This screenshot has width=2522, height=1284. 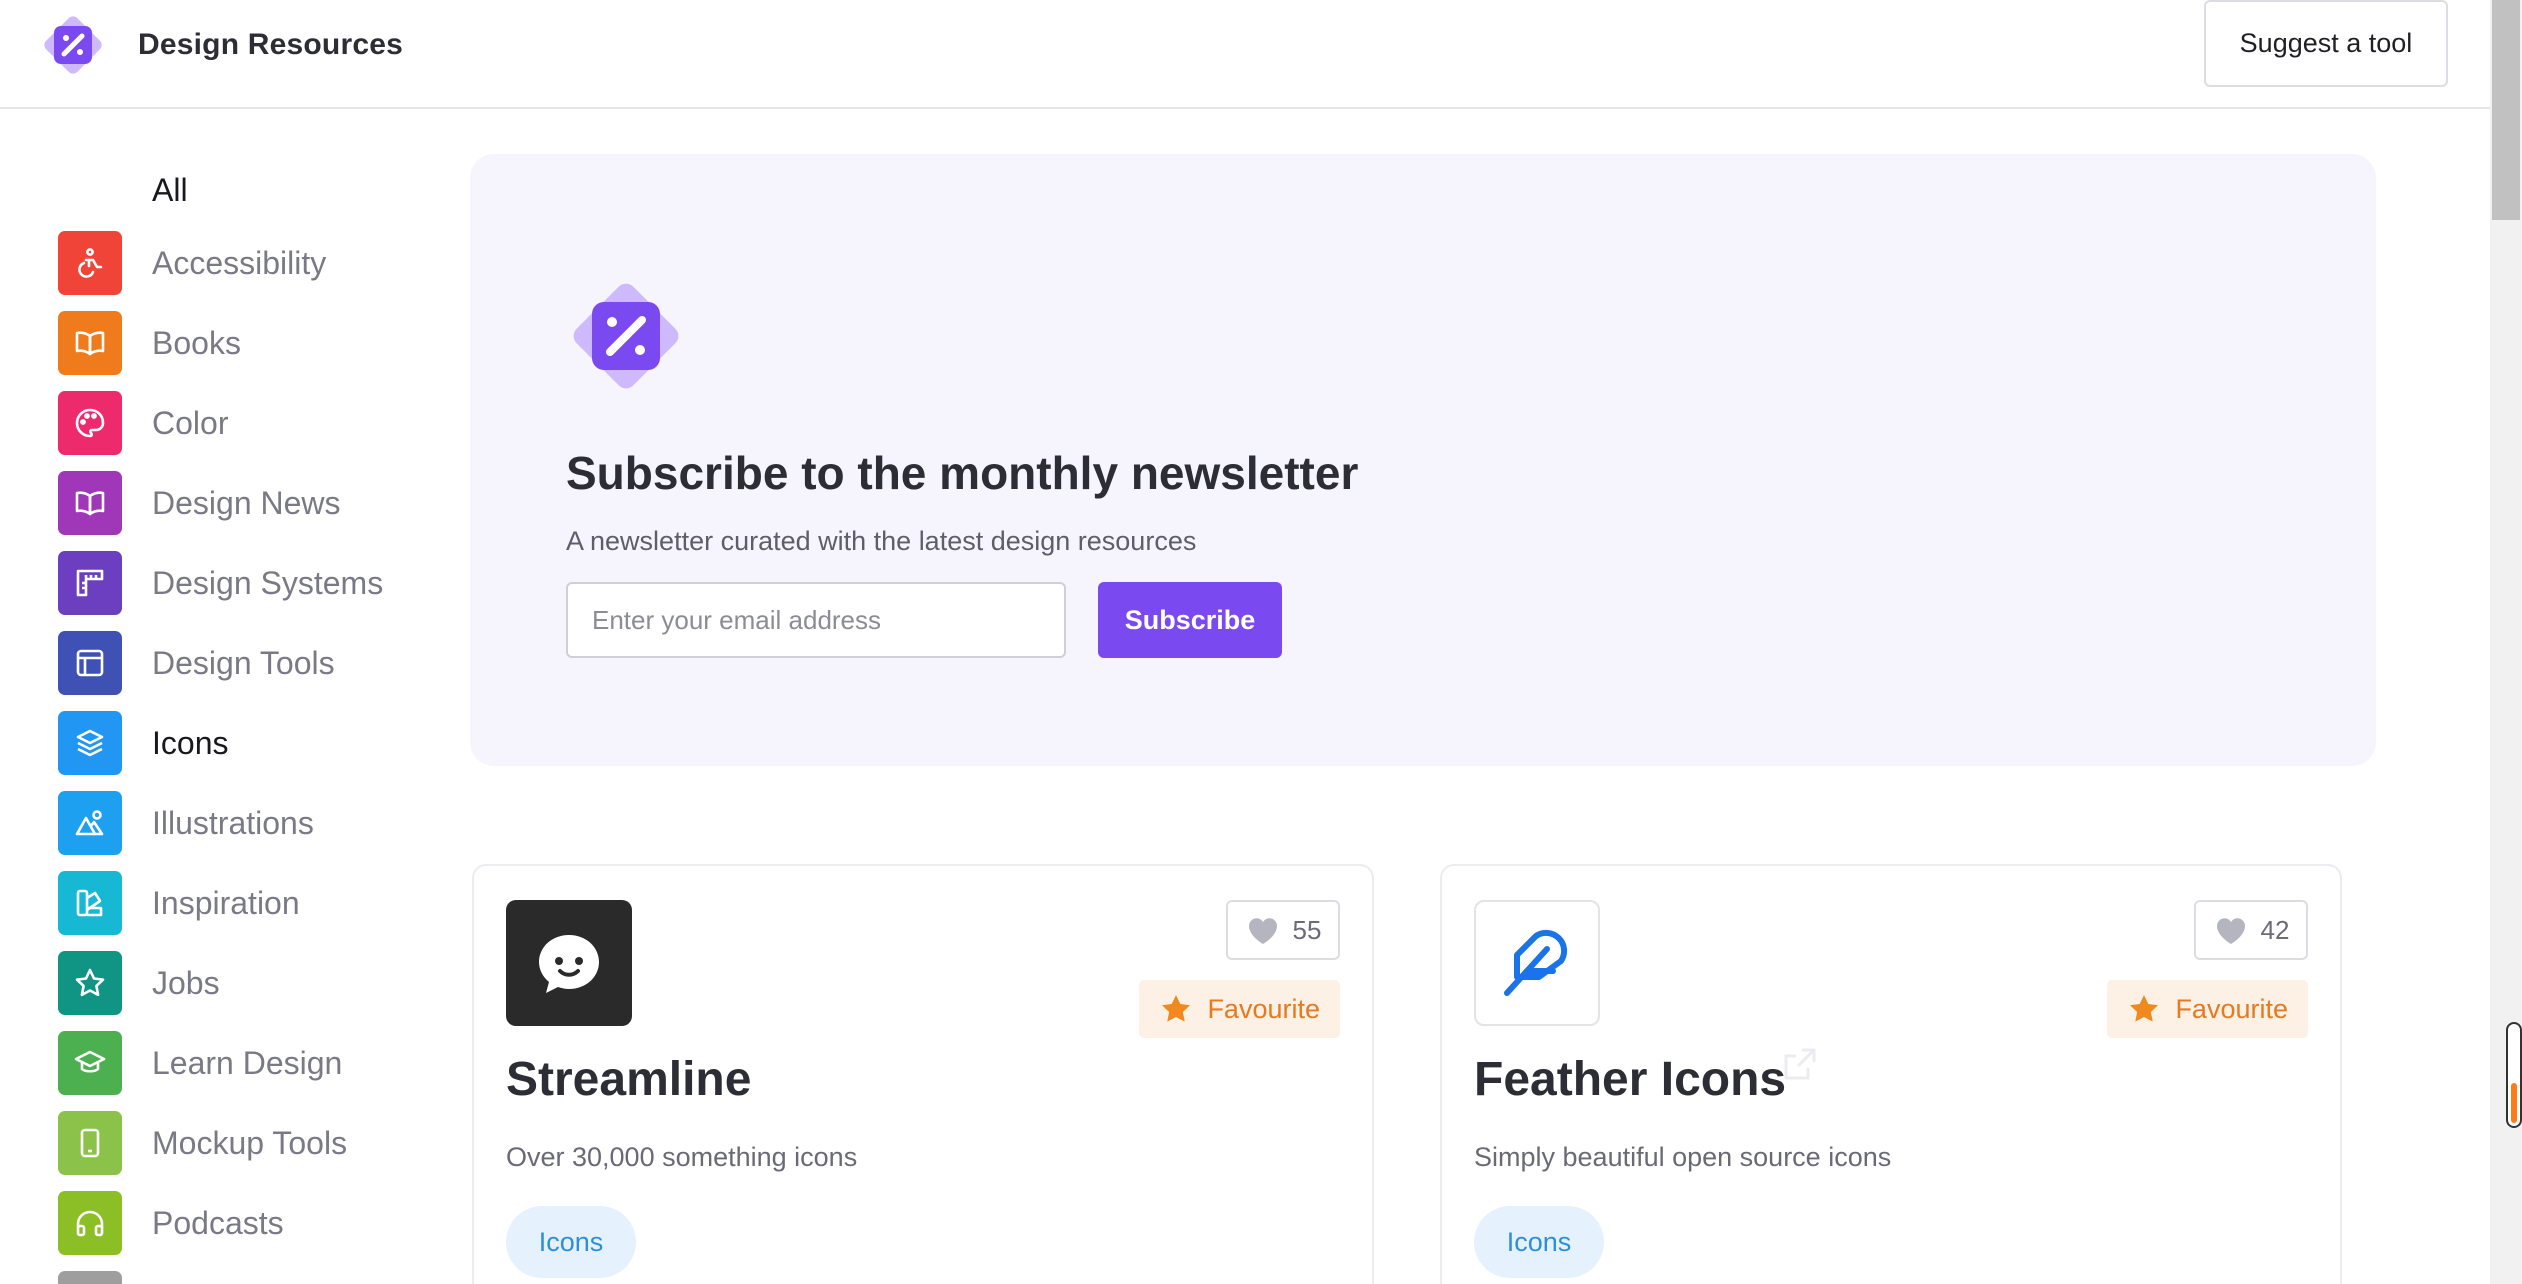 I want to click on sidebar-item-color: Color, so click(x=248, y=423).